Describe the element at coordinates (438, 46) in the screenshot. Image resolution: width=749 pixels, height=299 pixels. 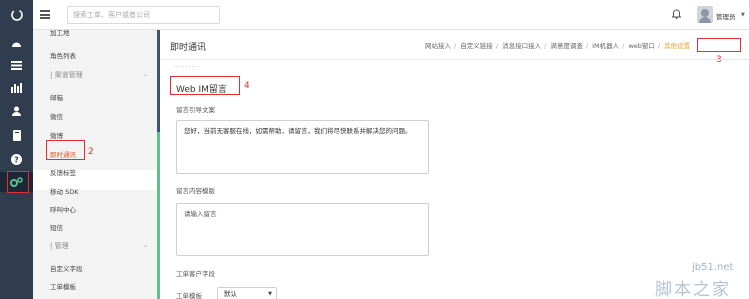
I see `tab-website: 网站接入` at that location.